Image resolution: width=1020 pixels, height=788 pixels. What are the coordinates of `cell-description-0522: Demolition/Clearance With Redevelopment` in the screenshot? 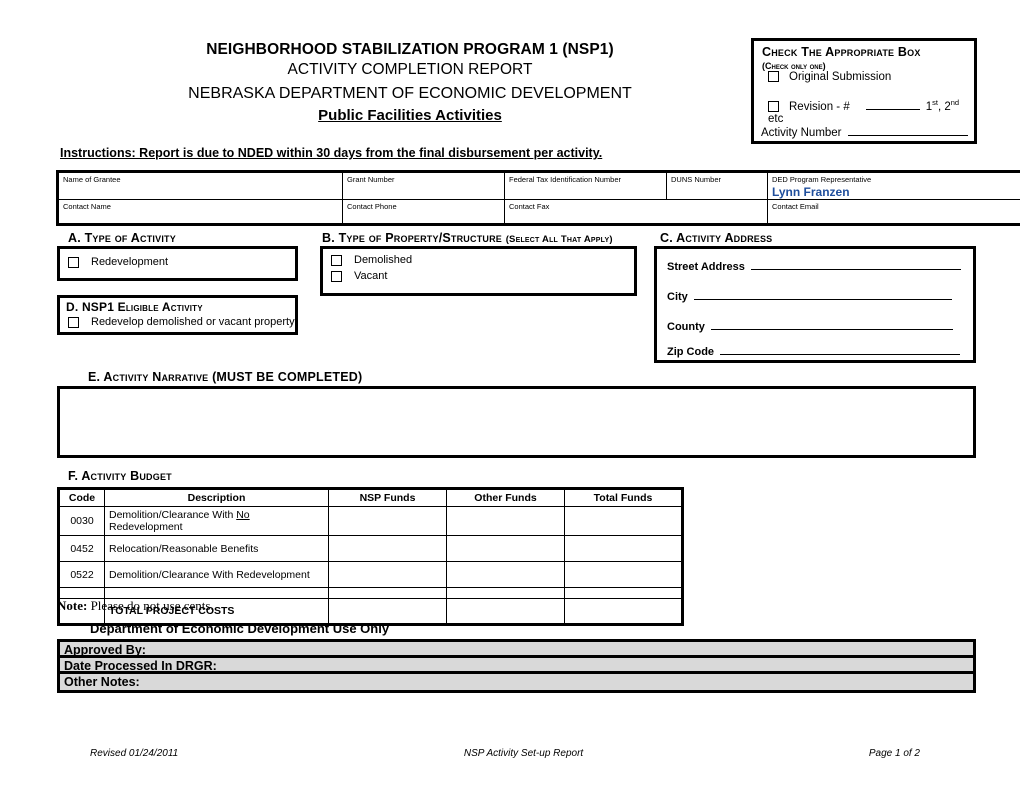 It's located at (216, 574).